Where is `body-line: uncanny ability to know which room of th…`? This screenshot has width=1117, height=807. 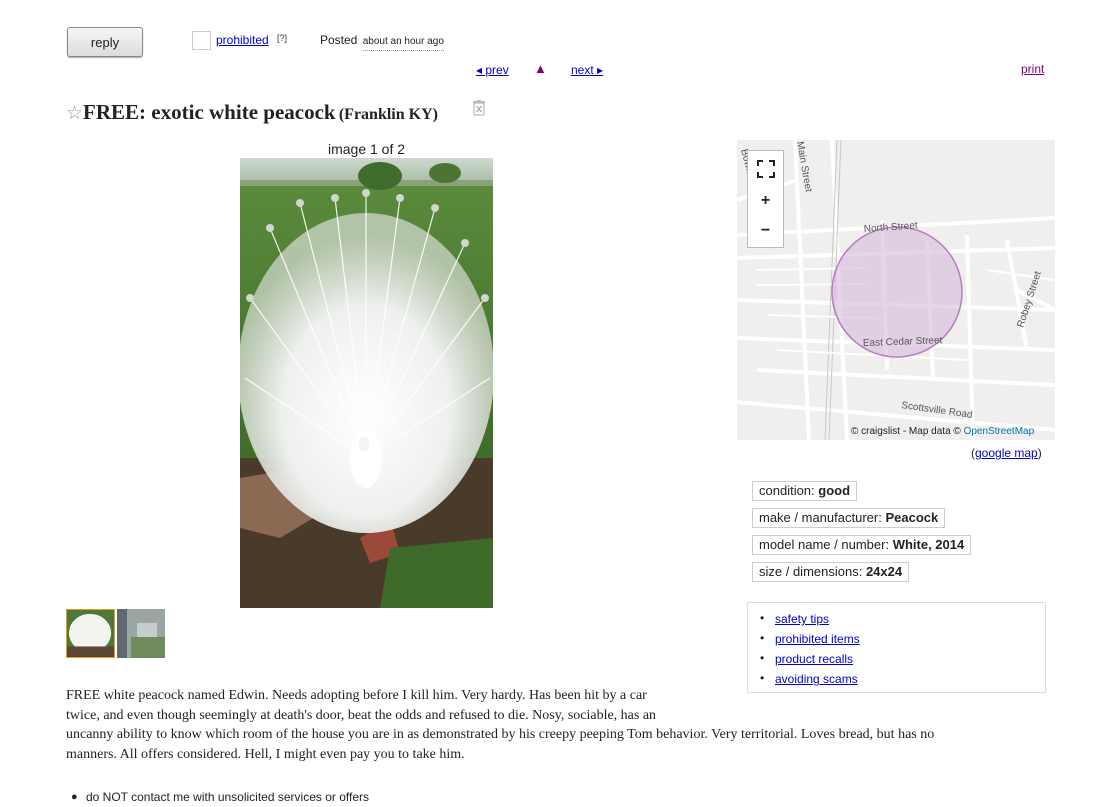 body-line: uncanny ability to know which room of th… is located at coordinates (500, 734).